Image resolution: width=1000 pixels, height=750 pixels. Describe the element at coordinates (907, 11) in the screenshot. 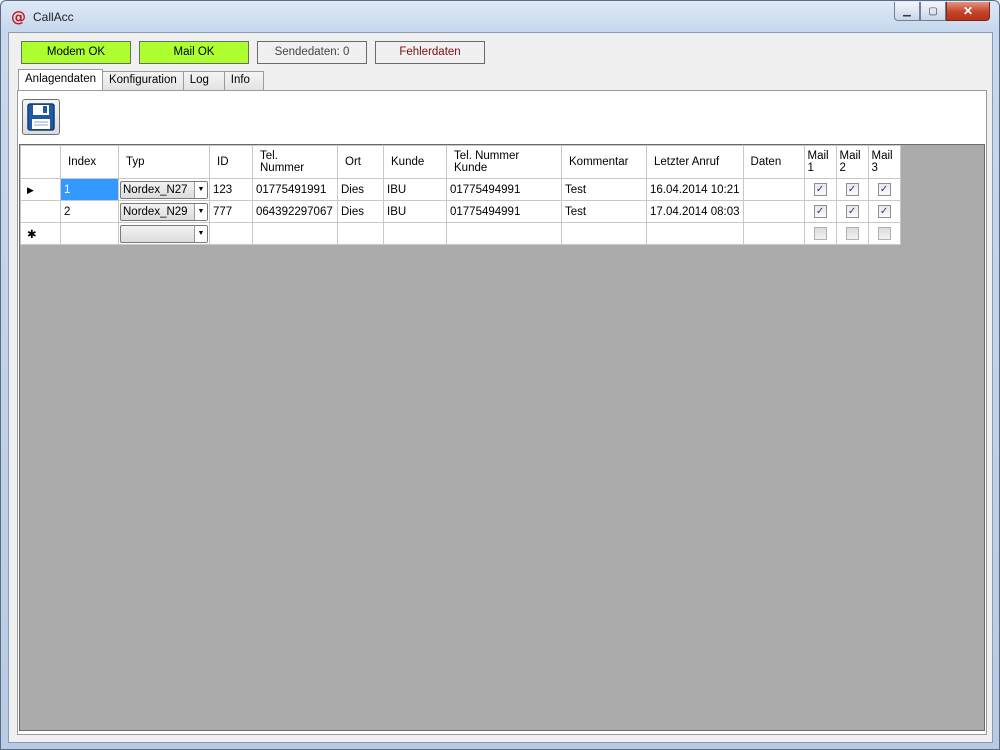

I see `minimize-button: ▁` at that location.